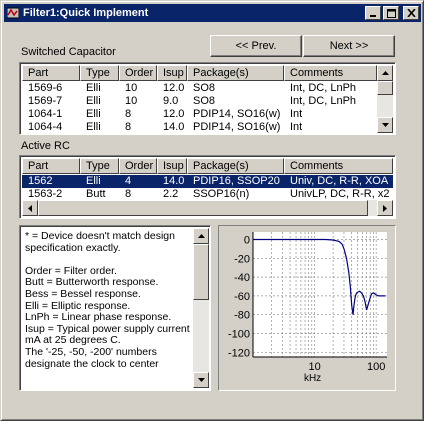 The width and height of the screenshot is (424, 421). What do you see at coordinates (385, 208) in the screenshot?
I see `scroll-right-button` at bounding box center [385, 208].